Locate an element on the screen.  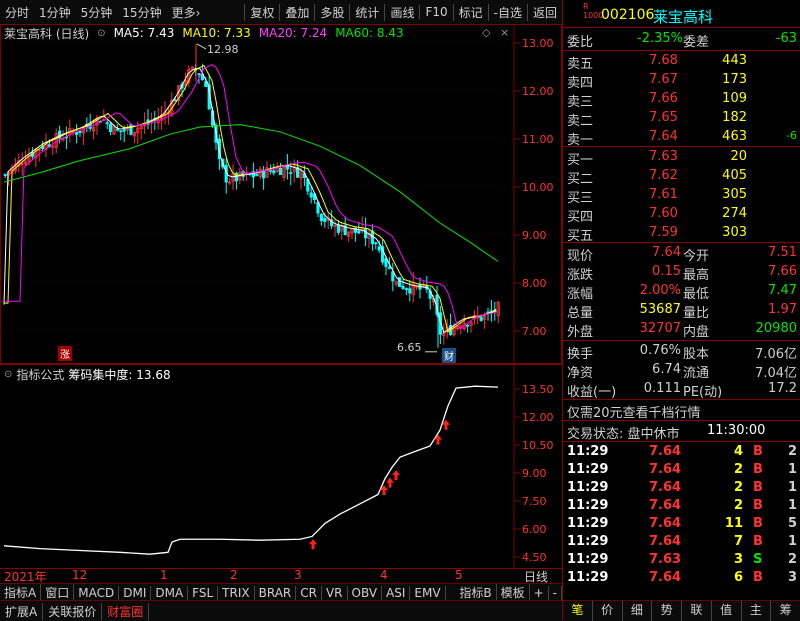
indicator-tab-7: BRAR is located at coordinates (276, 592).